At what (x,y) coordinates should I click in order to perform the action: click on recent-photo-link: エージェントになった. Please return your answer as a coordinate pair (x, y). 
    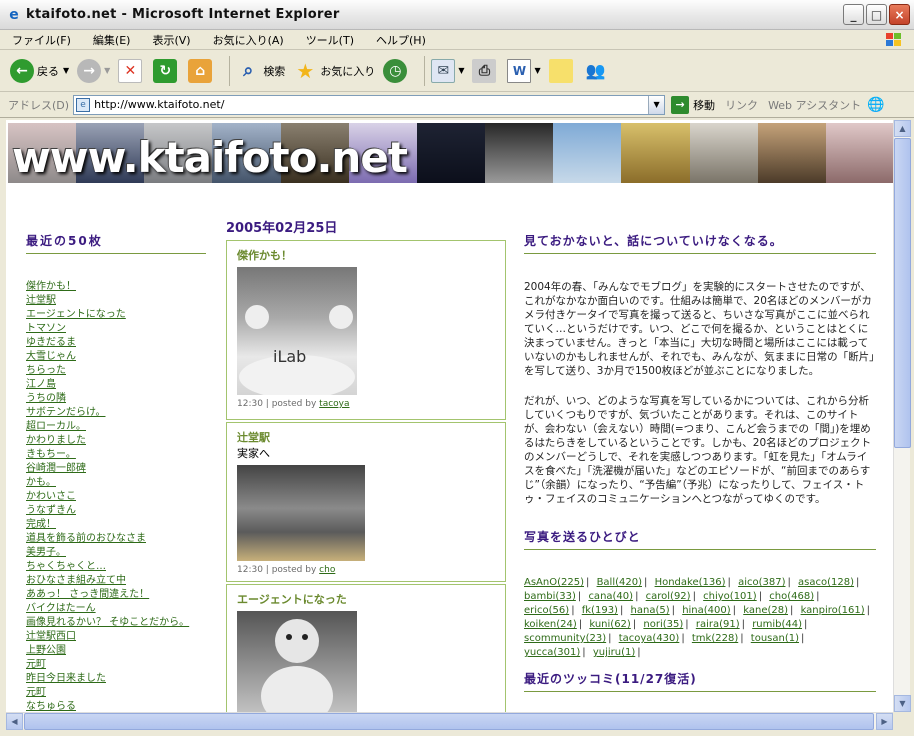
    Looking at the image, I should click on (76, 314).